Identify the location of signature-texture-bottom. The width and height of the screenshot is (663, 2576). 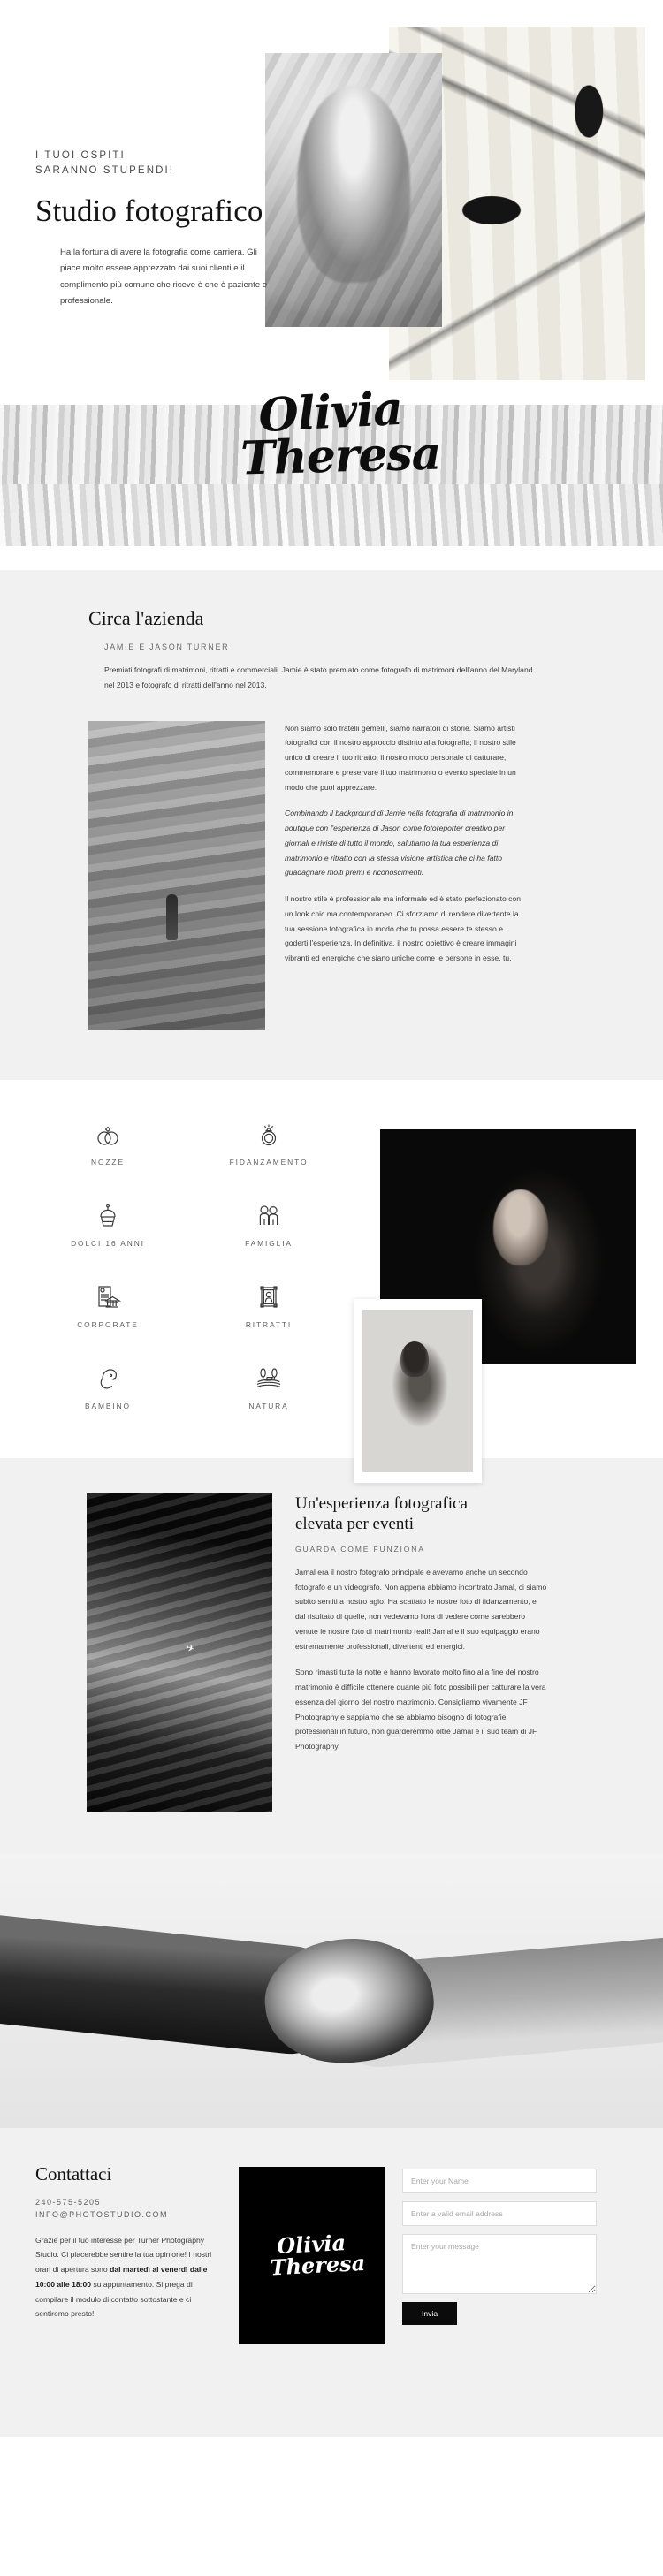
(331, 515).